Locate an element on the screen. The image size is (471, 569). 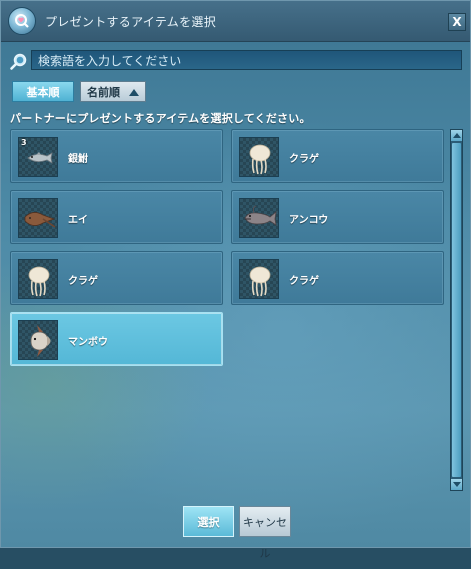
item-list-scrollbar is located at coordinates (456, 310).